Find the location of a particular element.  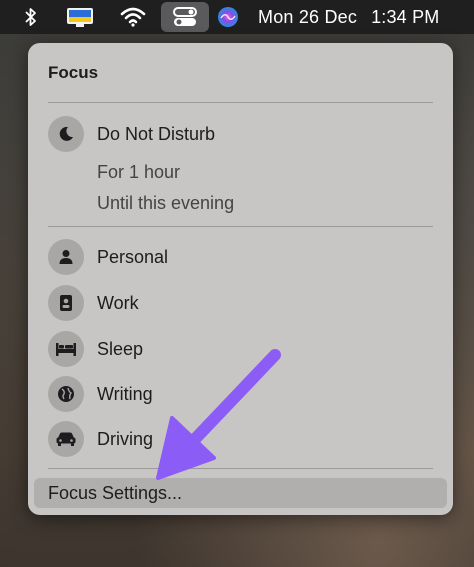

car-icon is located at coordinates (66, 439).